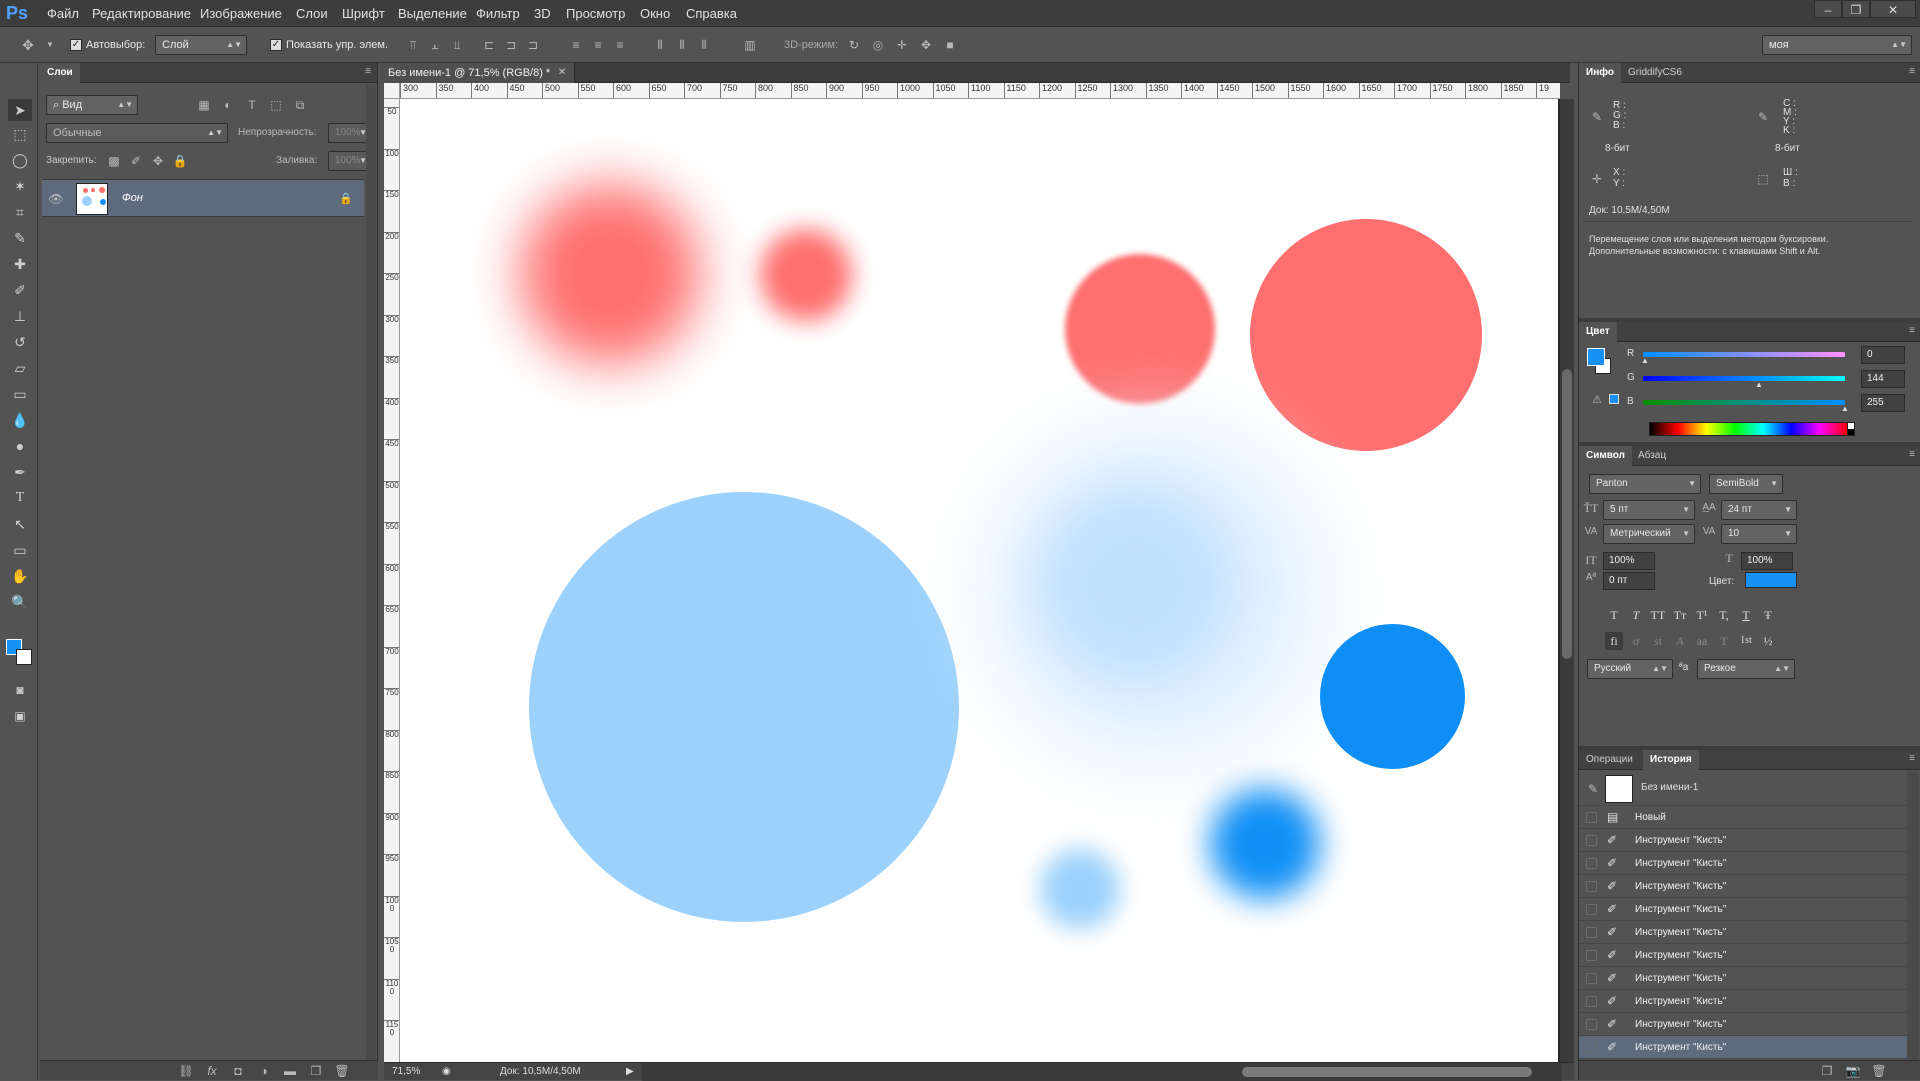 The image size is (1920, 1081). I want to click on add-mask-icon: ◘, so click(238, 1071).